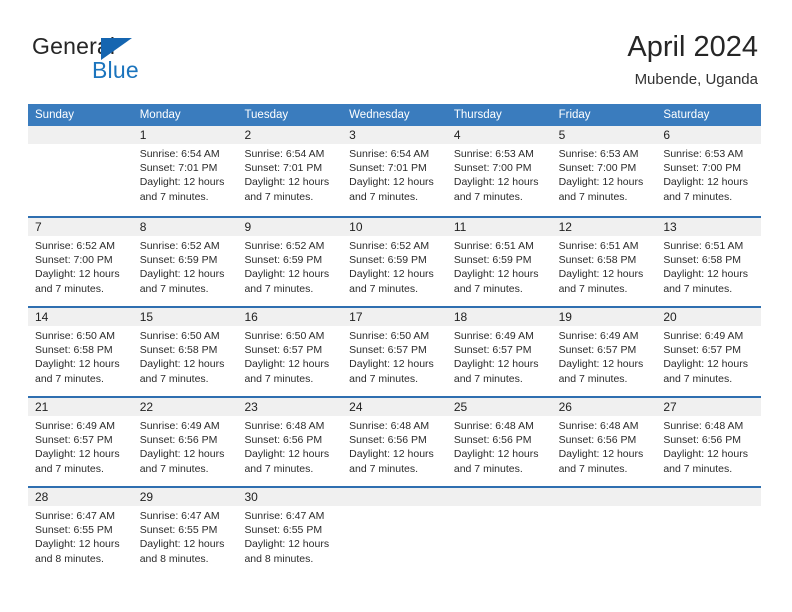  What do you see at coordinates (356, 317) in the screenshot?
I see `day-number: 17` at bounding box center [356, 317].